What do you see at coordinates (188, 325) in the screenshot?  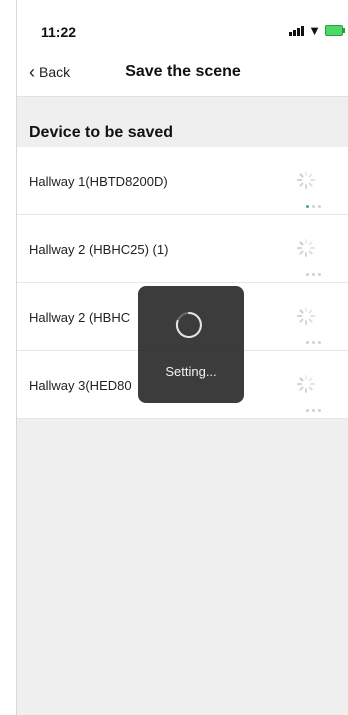 I see `loading-spinner-icon` at bounding box center [188, 325].